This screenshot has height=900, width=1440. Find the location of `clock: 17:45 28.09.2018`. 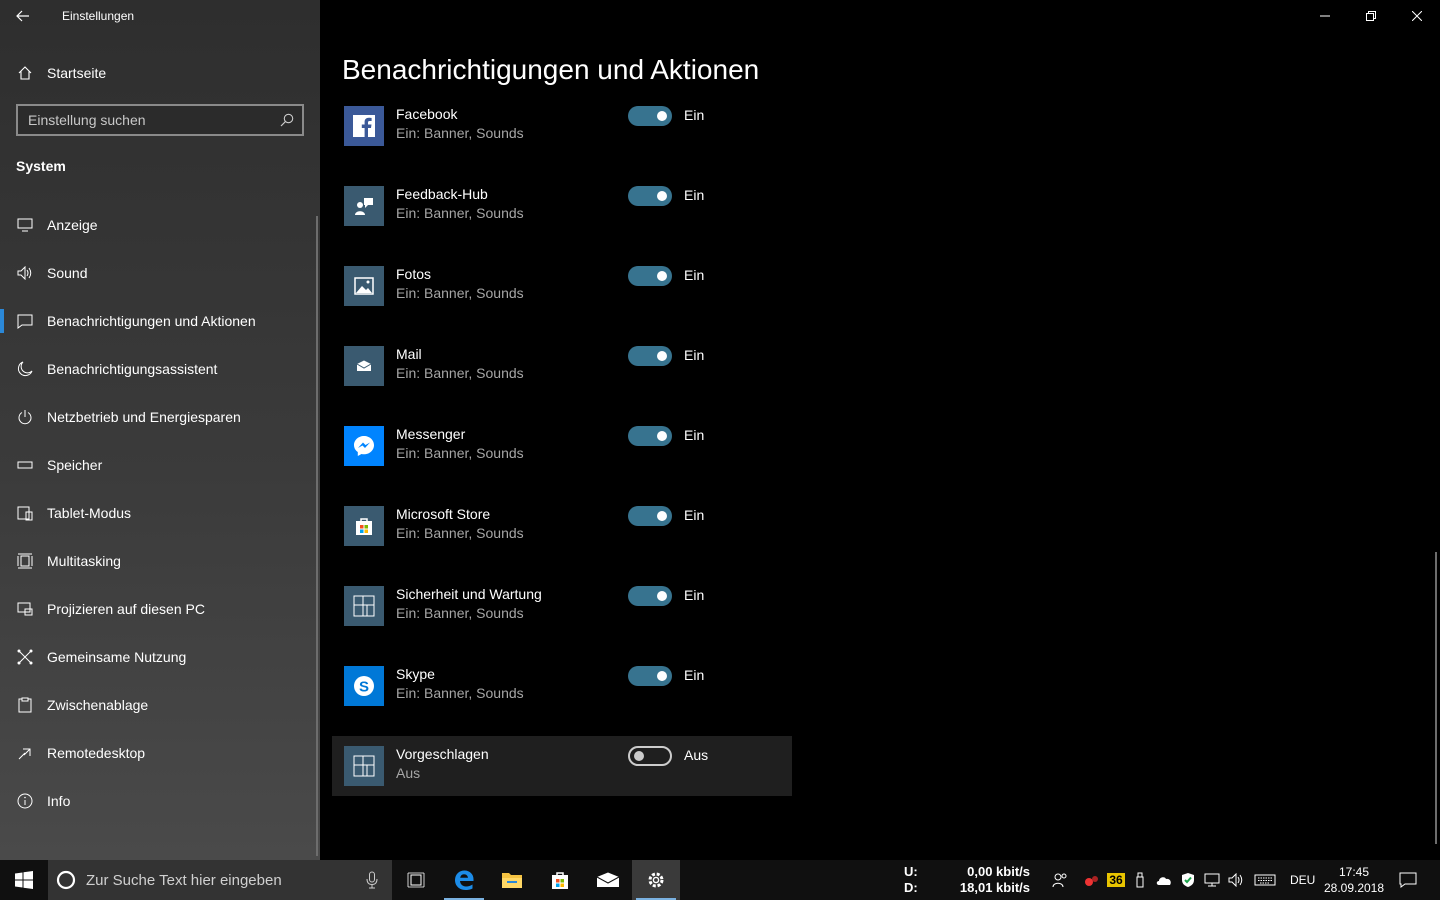

clock: 17:45 28.09.2018 is located at coordinates (1354, 880).